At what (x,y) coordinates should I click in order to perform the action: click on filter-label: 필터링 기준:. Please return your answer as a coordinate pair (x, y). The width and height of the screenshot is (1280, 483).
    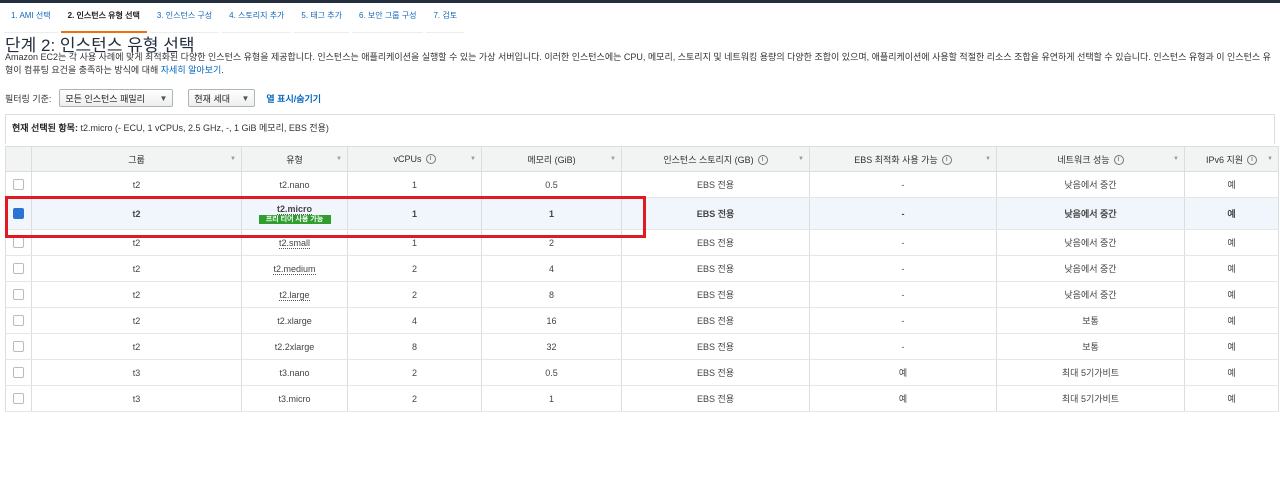
    Looking at the image, I should click on (28, 98).